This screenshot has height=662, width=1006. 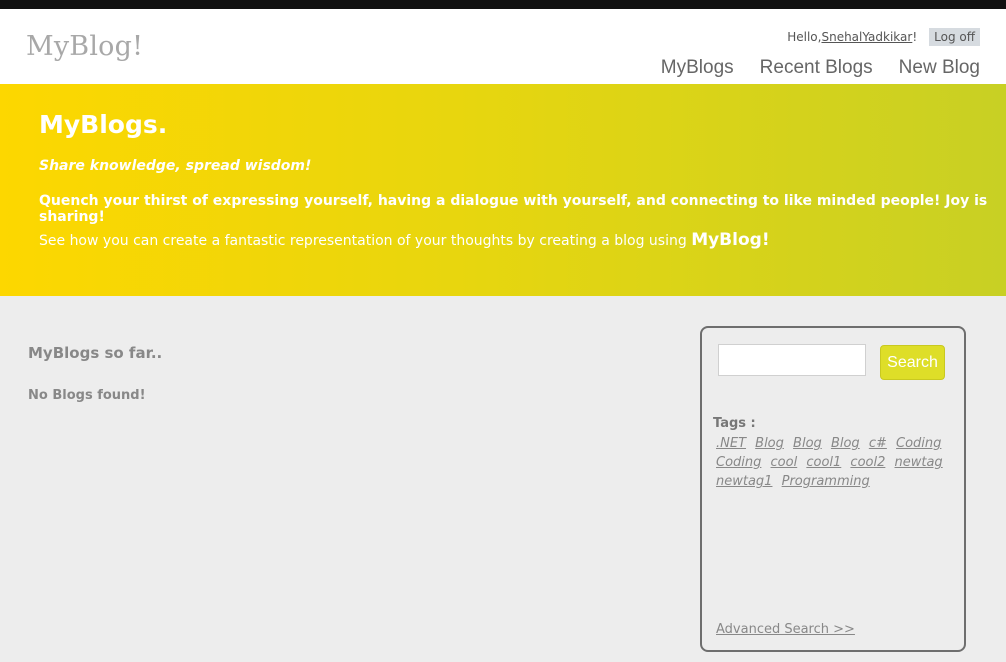 What do you see at coordinates (95, 353) in the screenshot?
I see `blogs-heading: MyBlogs so far..` at bounding box center [95, 353].